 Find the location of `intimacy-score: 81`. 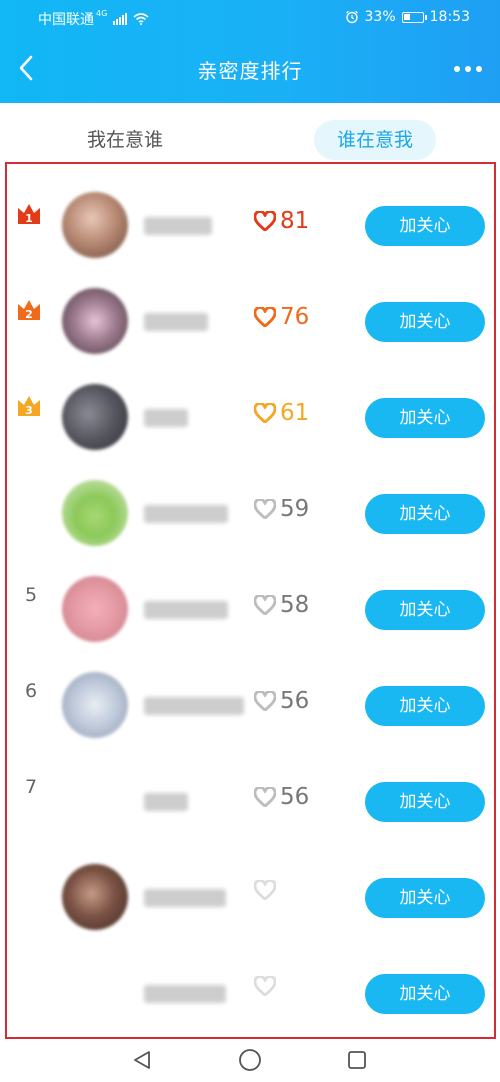

intimacy-score: 81 is located at coordinates (281, 221).